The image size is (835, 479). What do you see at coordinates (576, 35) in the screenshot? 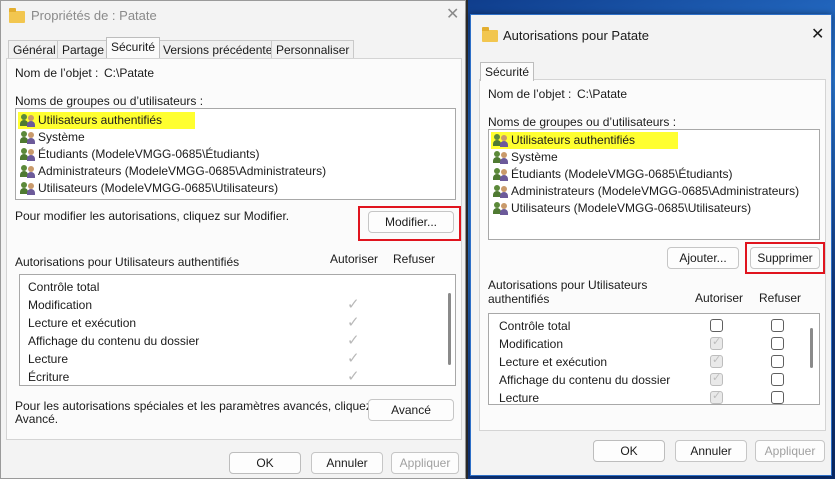
I see `dialog-title: Autorisations pour Patate` at bounding box center [576, 35].